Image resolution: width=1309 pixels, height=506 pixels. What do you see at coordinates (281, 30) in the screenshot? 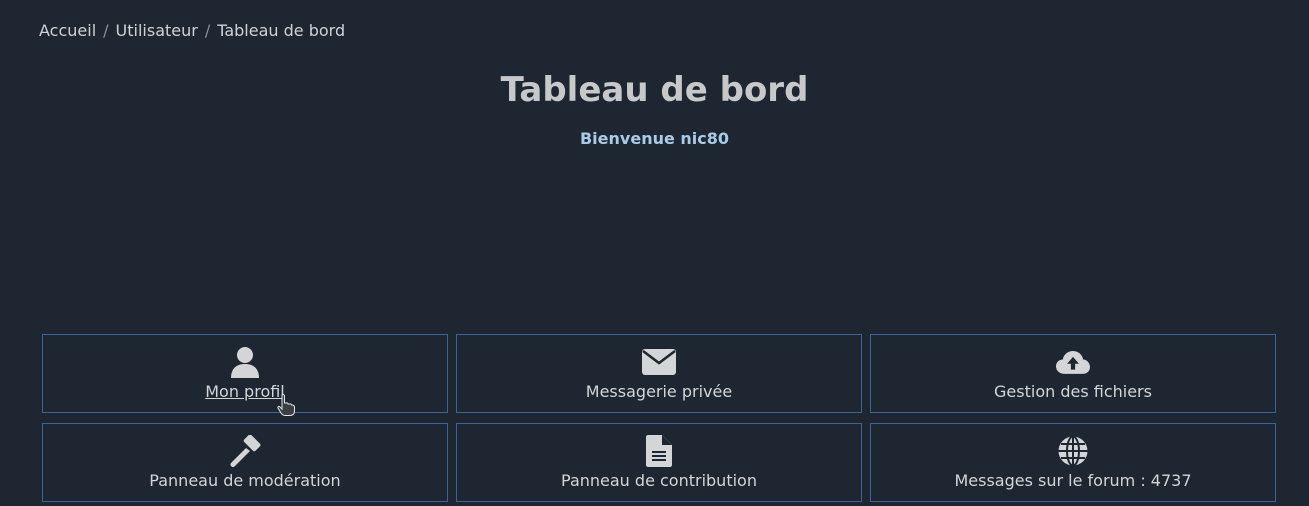
I see `breadcrumb-current: Tableau de bord` at bounding box center [281, 30].